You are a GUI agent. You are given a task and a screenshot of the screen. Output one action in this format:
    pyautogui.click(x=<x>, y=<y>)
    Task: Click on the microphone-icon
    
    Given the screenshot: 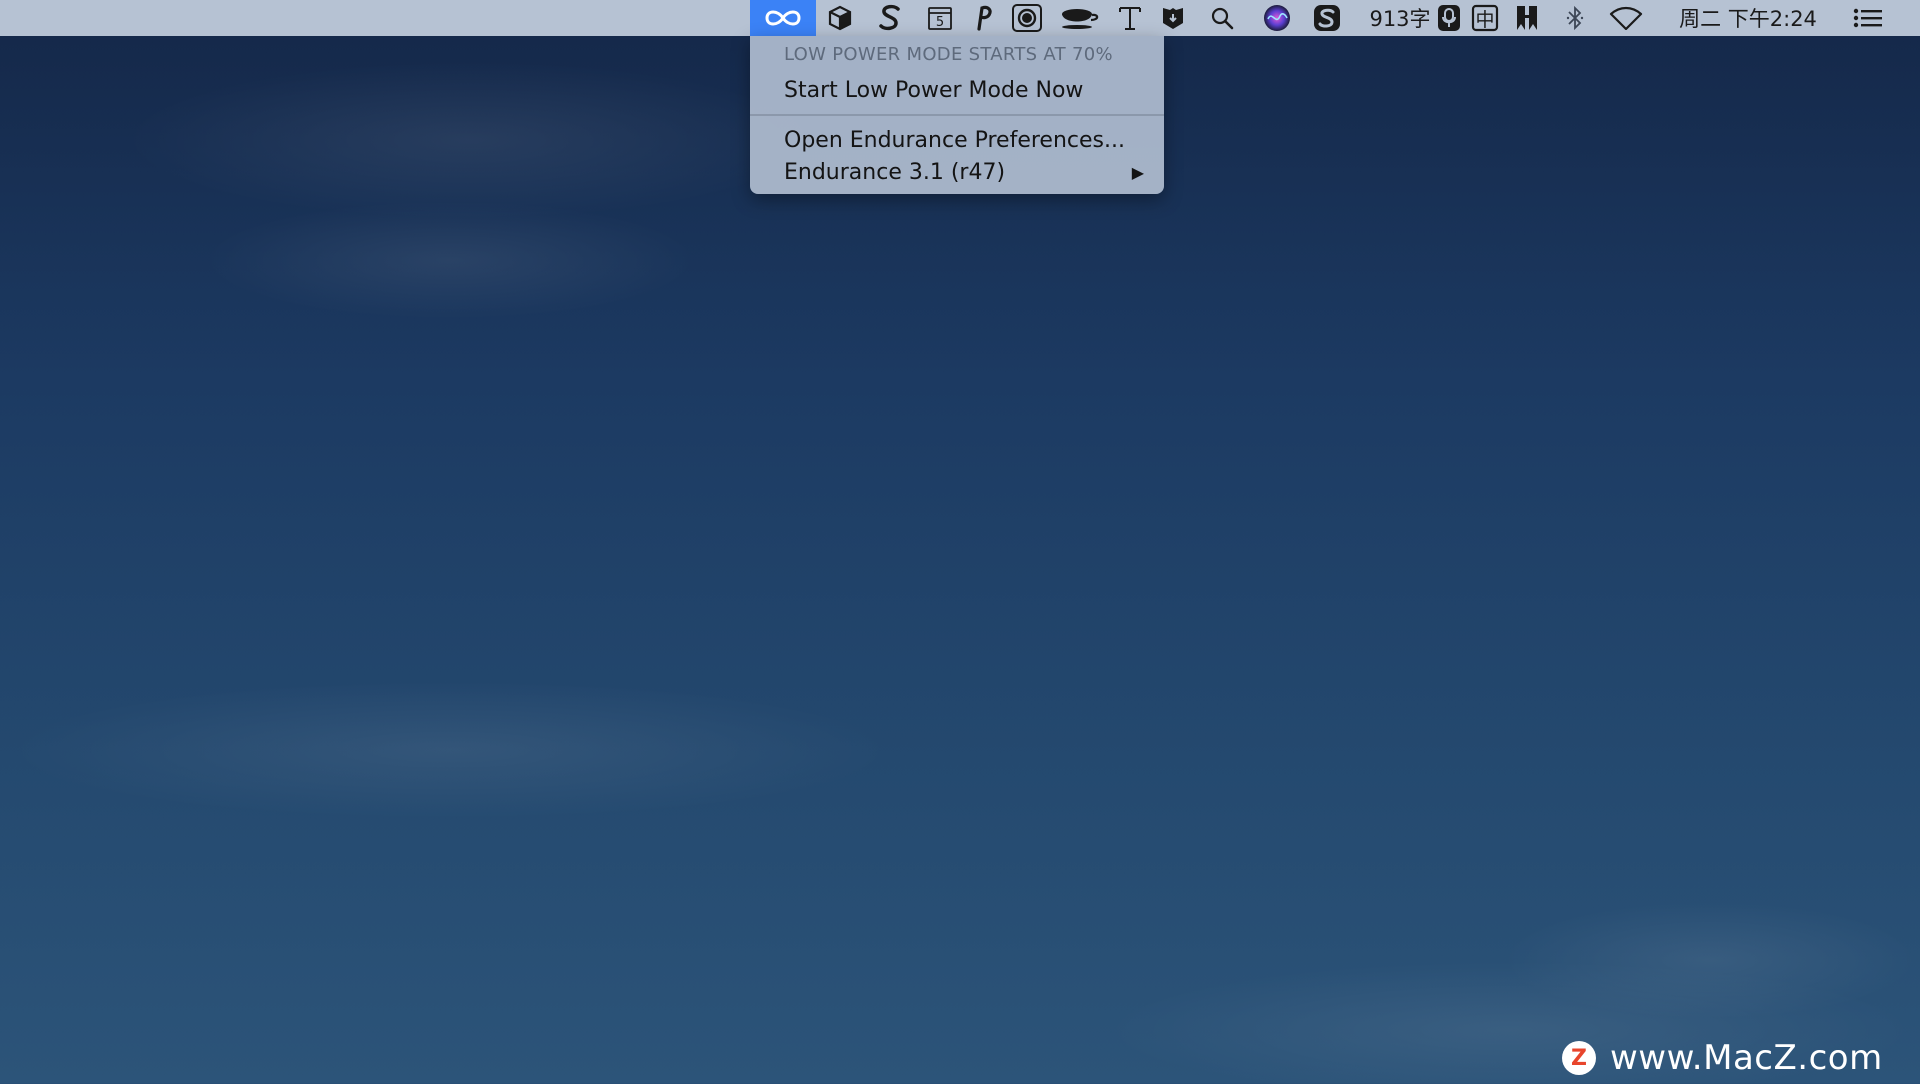 What is the action you would take?
    pyautogui.click(x=1449, y=18)
    